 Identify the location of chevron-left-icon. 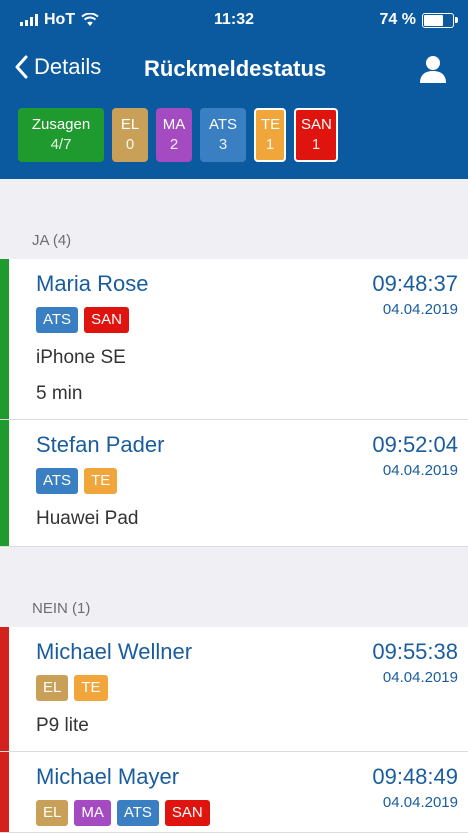
(21, 67).